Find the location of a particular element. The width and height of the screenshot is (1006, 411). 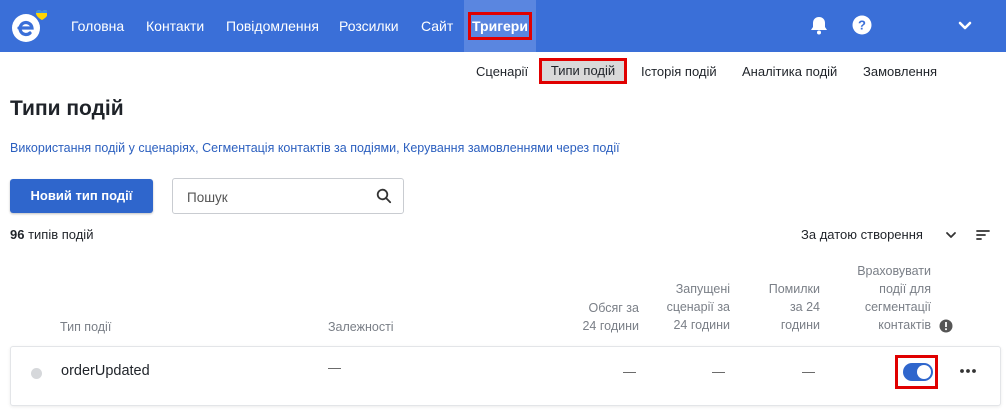

header-line: події для is located at coordinates (905, 289).